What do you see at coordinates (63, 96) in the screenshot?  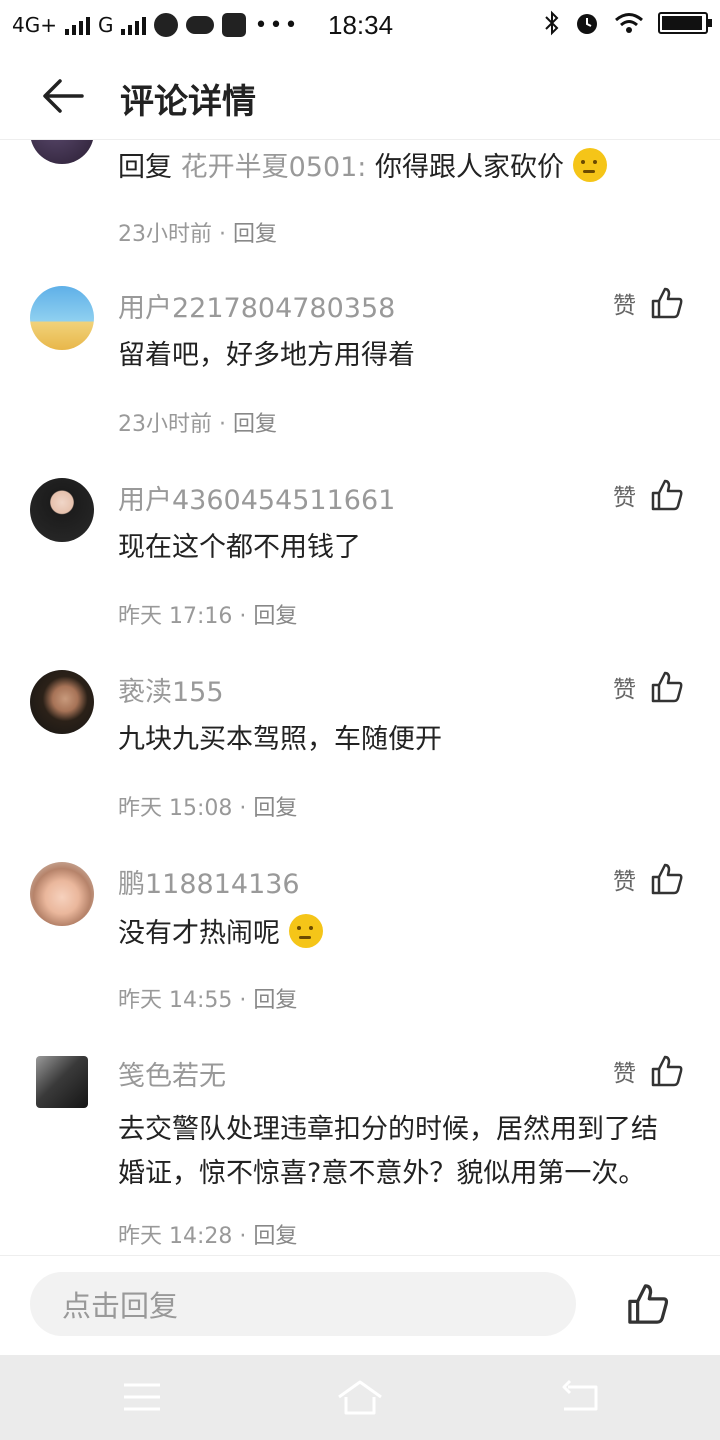 I see `back-arrow-icon` at bounding box center [63, 96].